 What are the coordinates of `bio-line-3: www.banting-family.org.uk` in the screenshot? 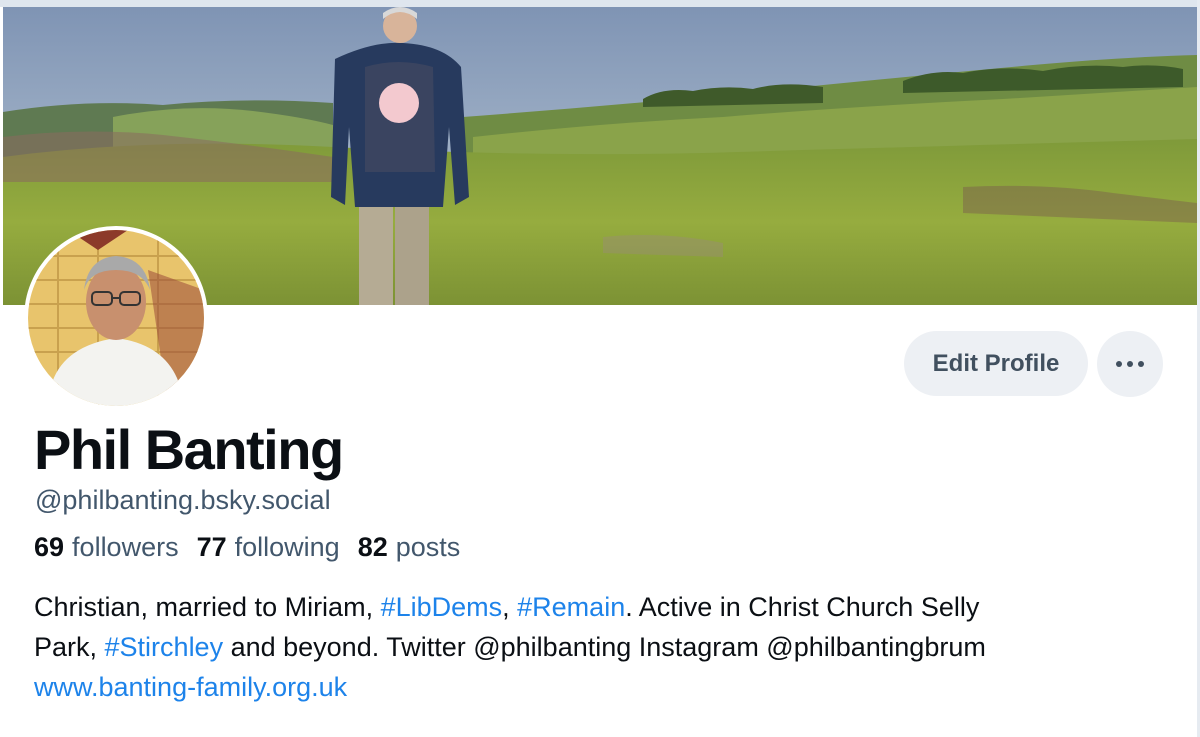 It's located at (604, 687).